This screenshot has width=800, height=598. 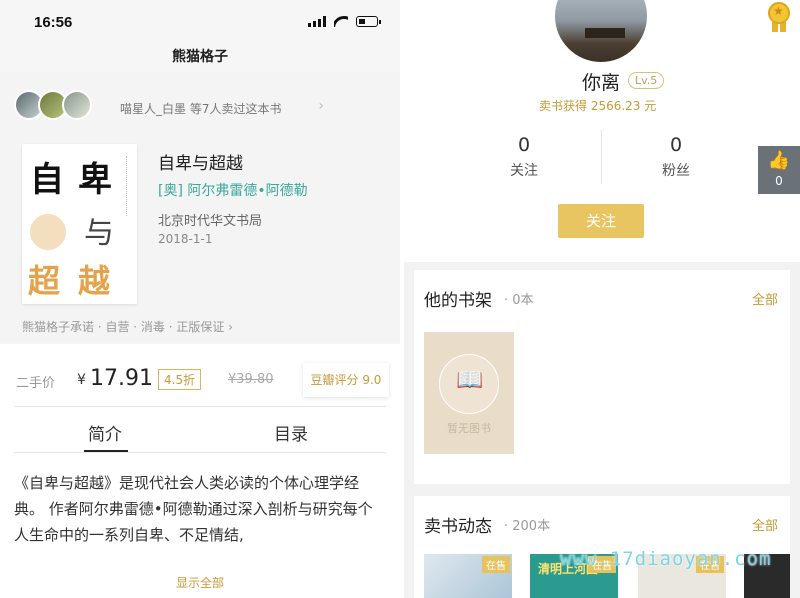 I want to click on followers-count: 0, so click(x=676, y=145).